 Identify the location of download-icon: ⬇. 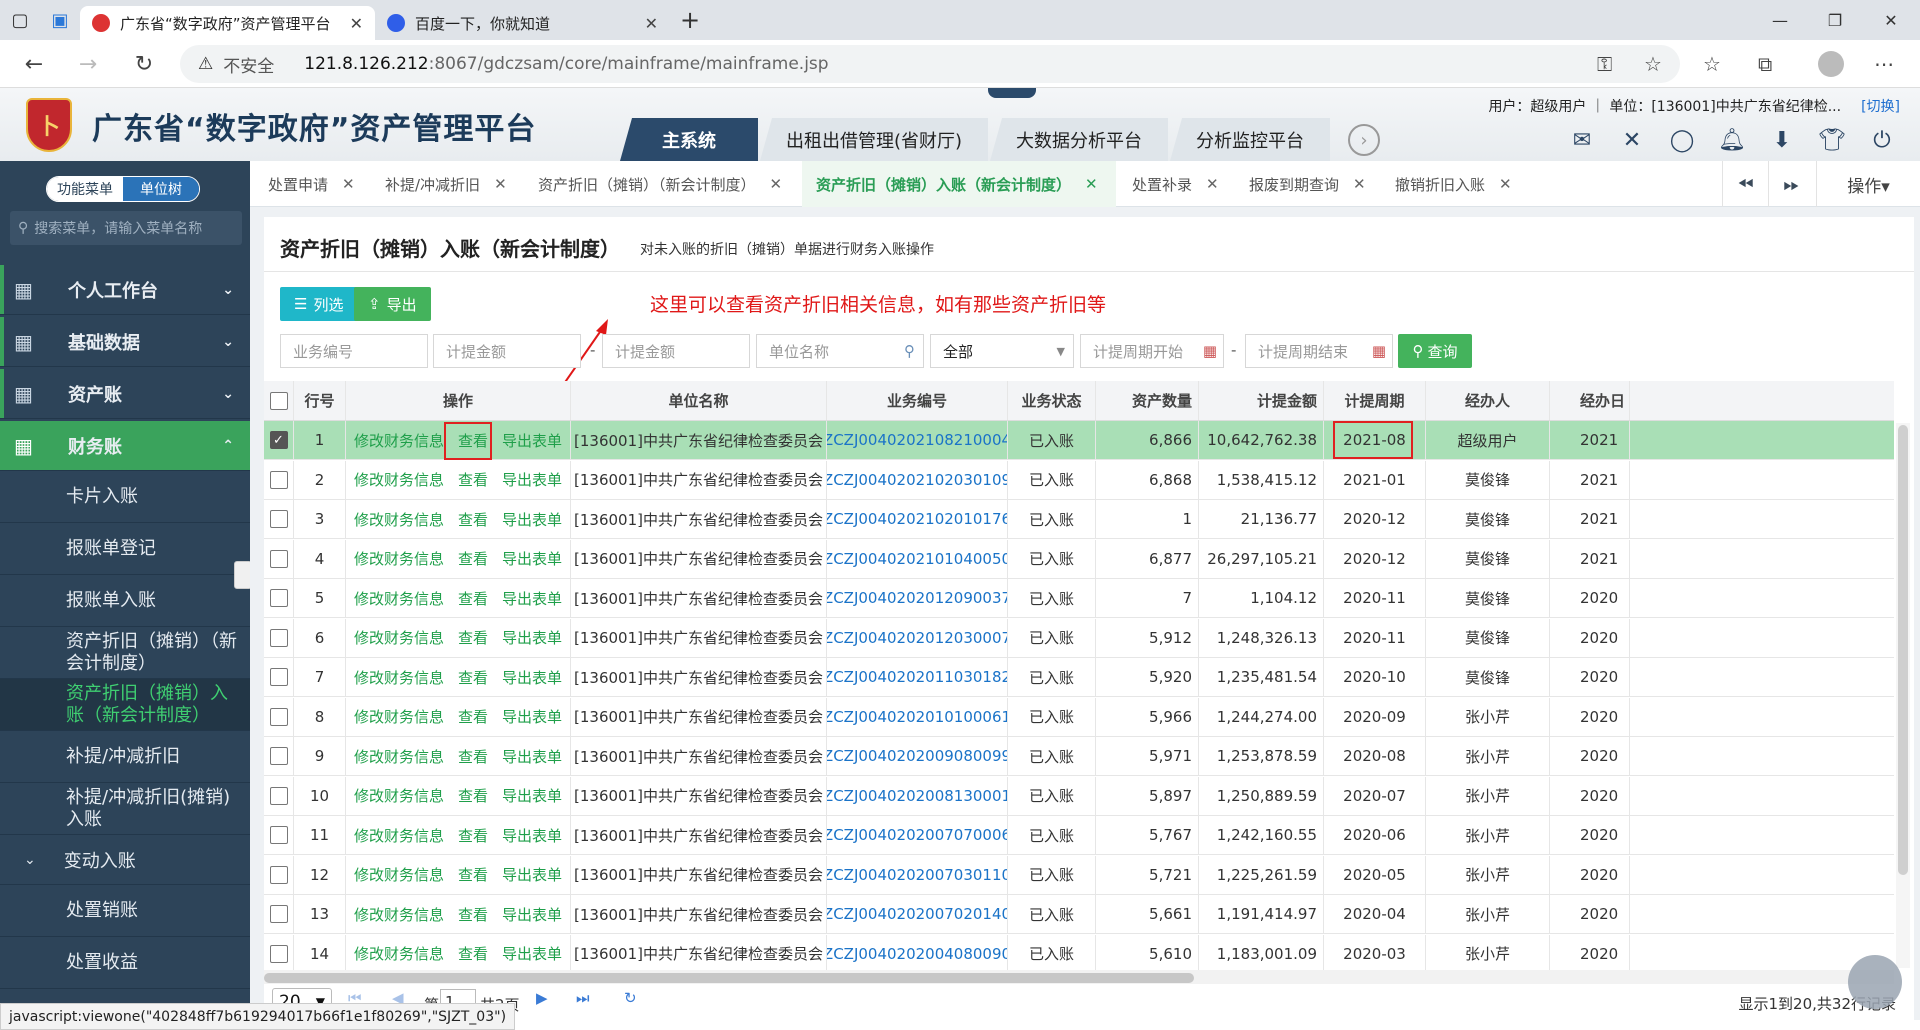
(1782, 140).